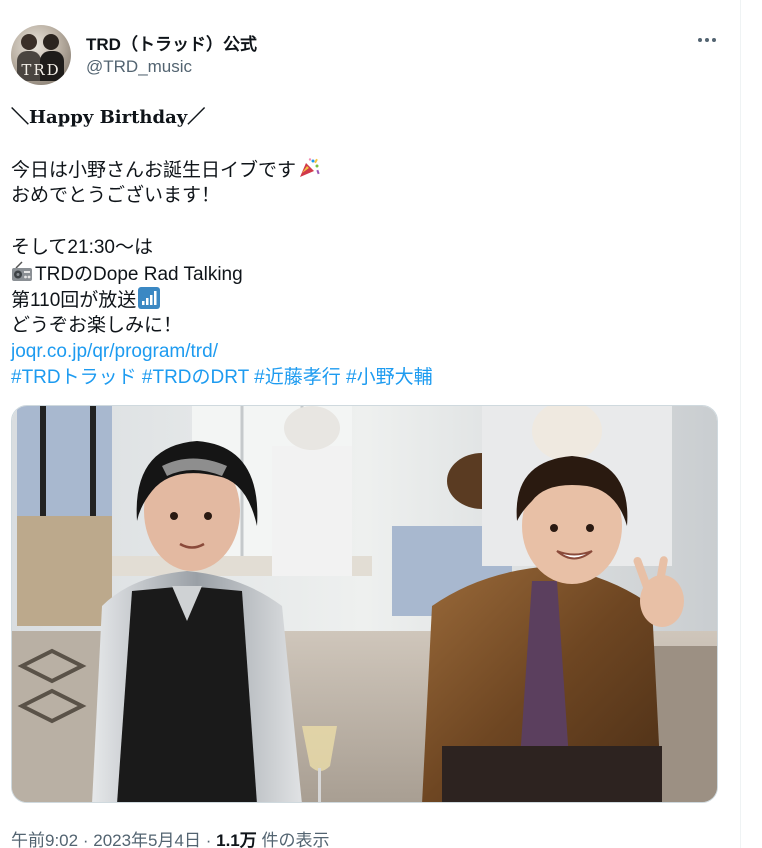  I want to click on text-line-2: おめでとうございます！, so click(116, 195).